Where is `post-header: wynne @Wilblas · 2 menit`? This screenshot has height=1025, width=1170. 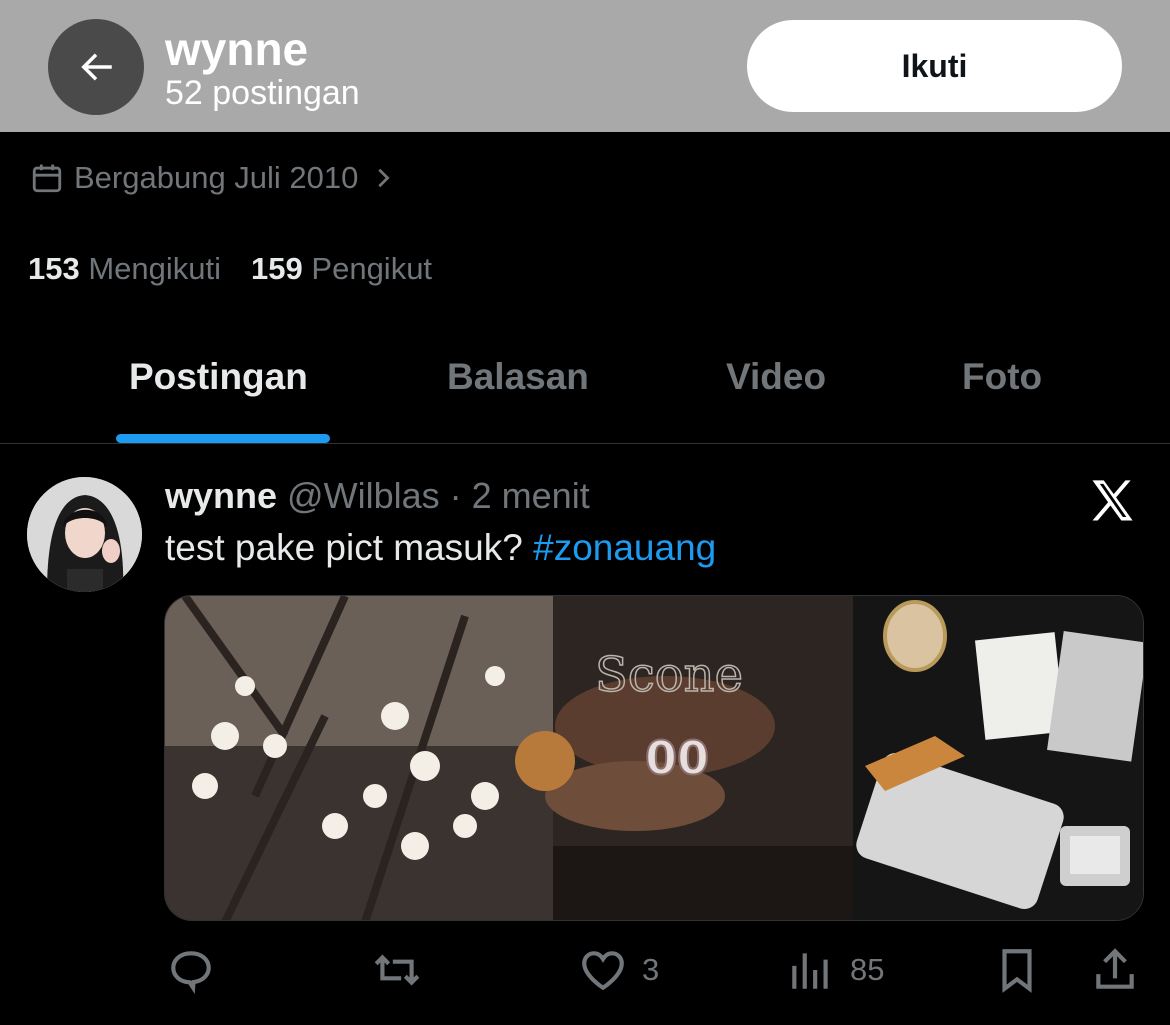
post-header: wynne @Wilblas · 2 menit is located at coordinates (377, 496).